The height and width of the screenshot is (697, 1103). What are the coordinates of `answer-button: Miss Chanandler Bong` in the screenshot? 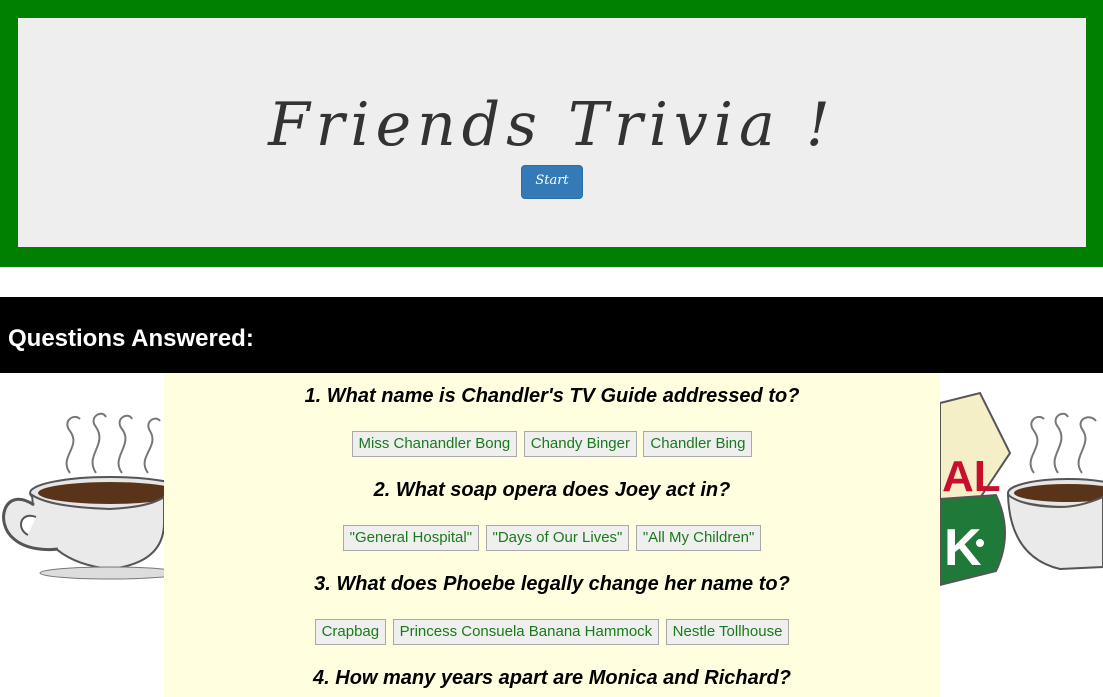 It's located at (434, 444).